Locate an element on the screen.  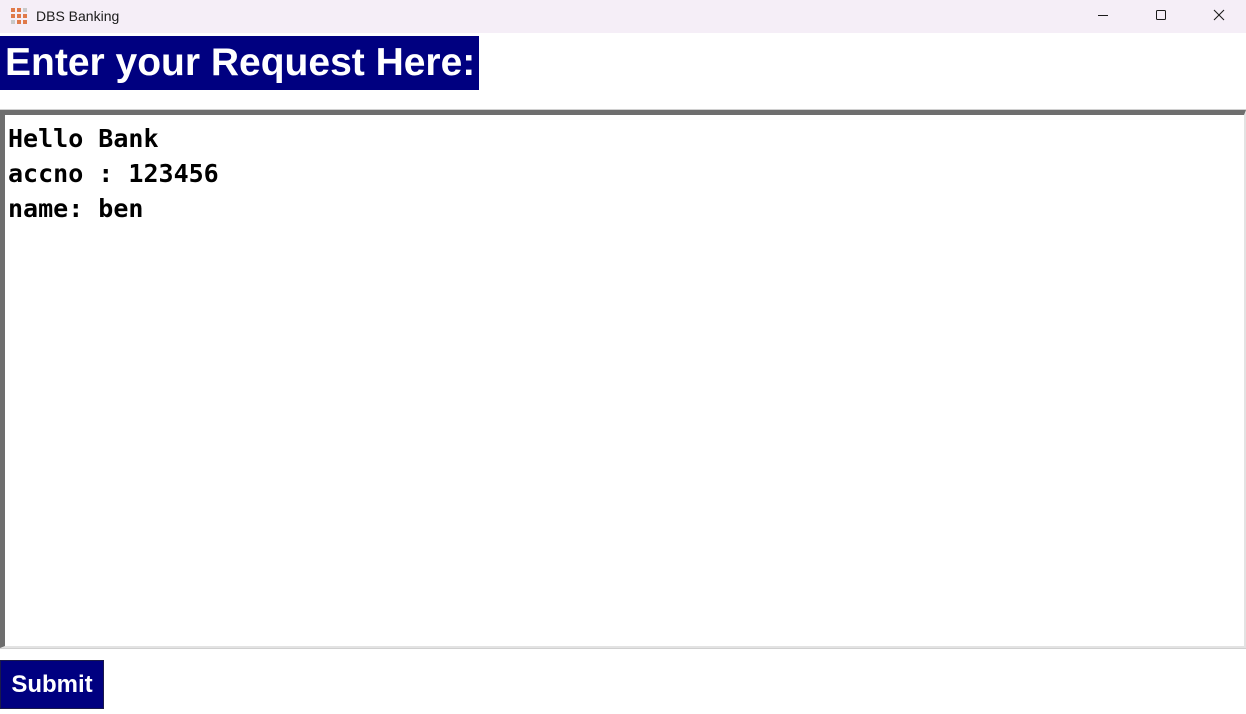
maximize-icon is located at coordinates (1161, 17).